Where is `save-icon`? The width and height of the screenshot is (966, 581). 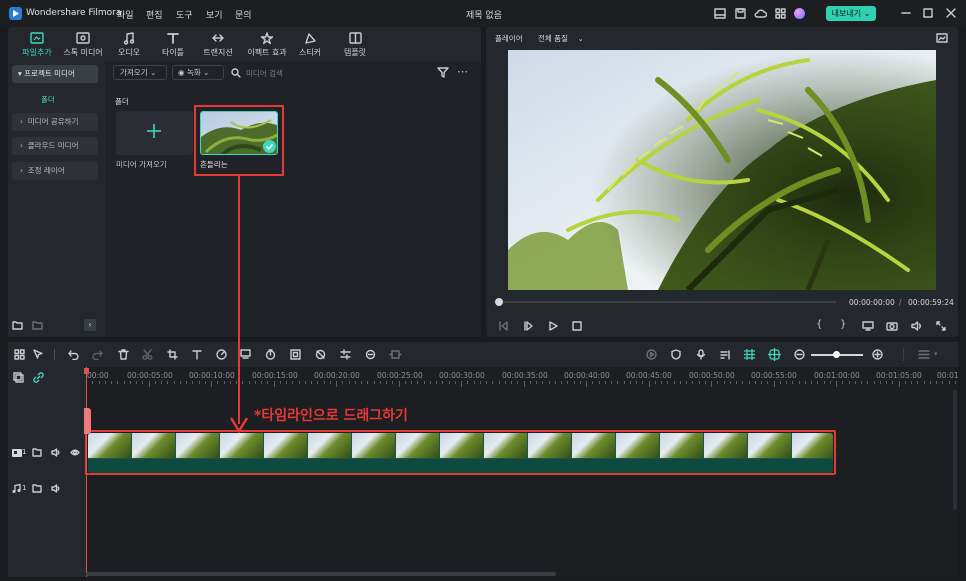
save-icon is located at coordinates (740, 13).